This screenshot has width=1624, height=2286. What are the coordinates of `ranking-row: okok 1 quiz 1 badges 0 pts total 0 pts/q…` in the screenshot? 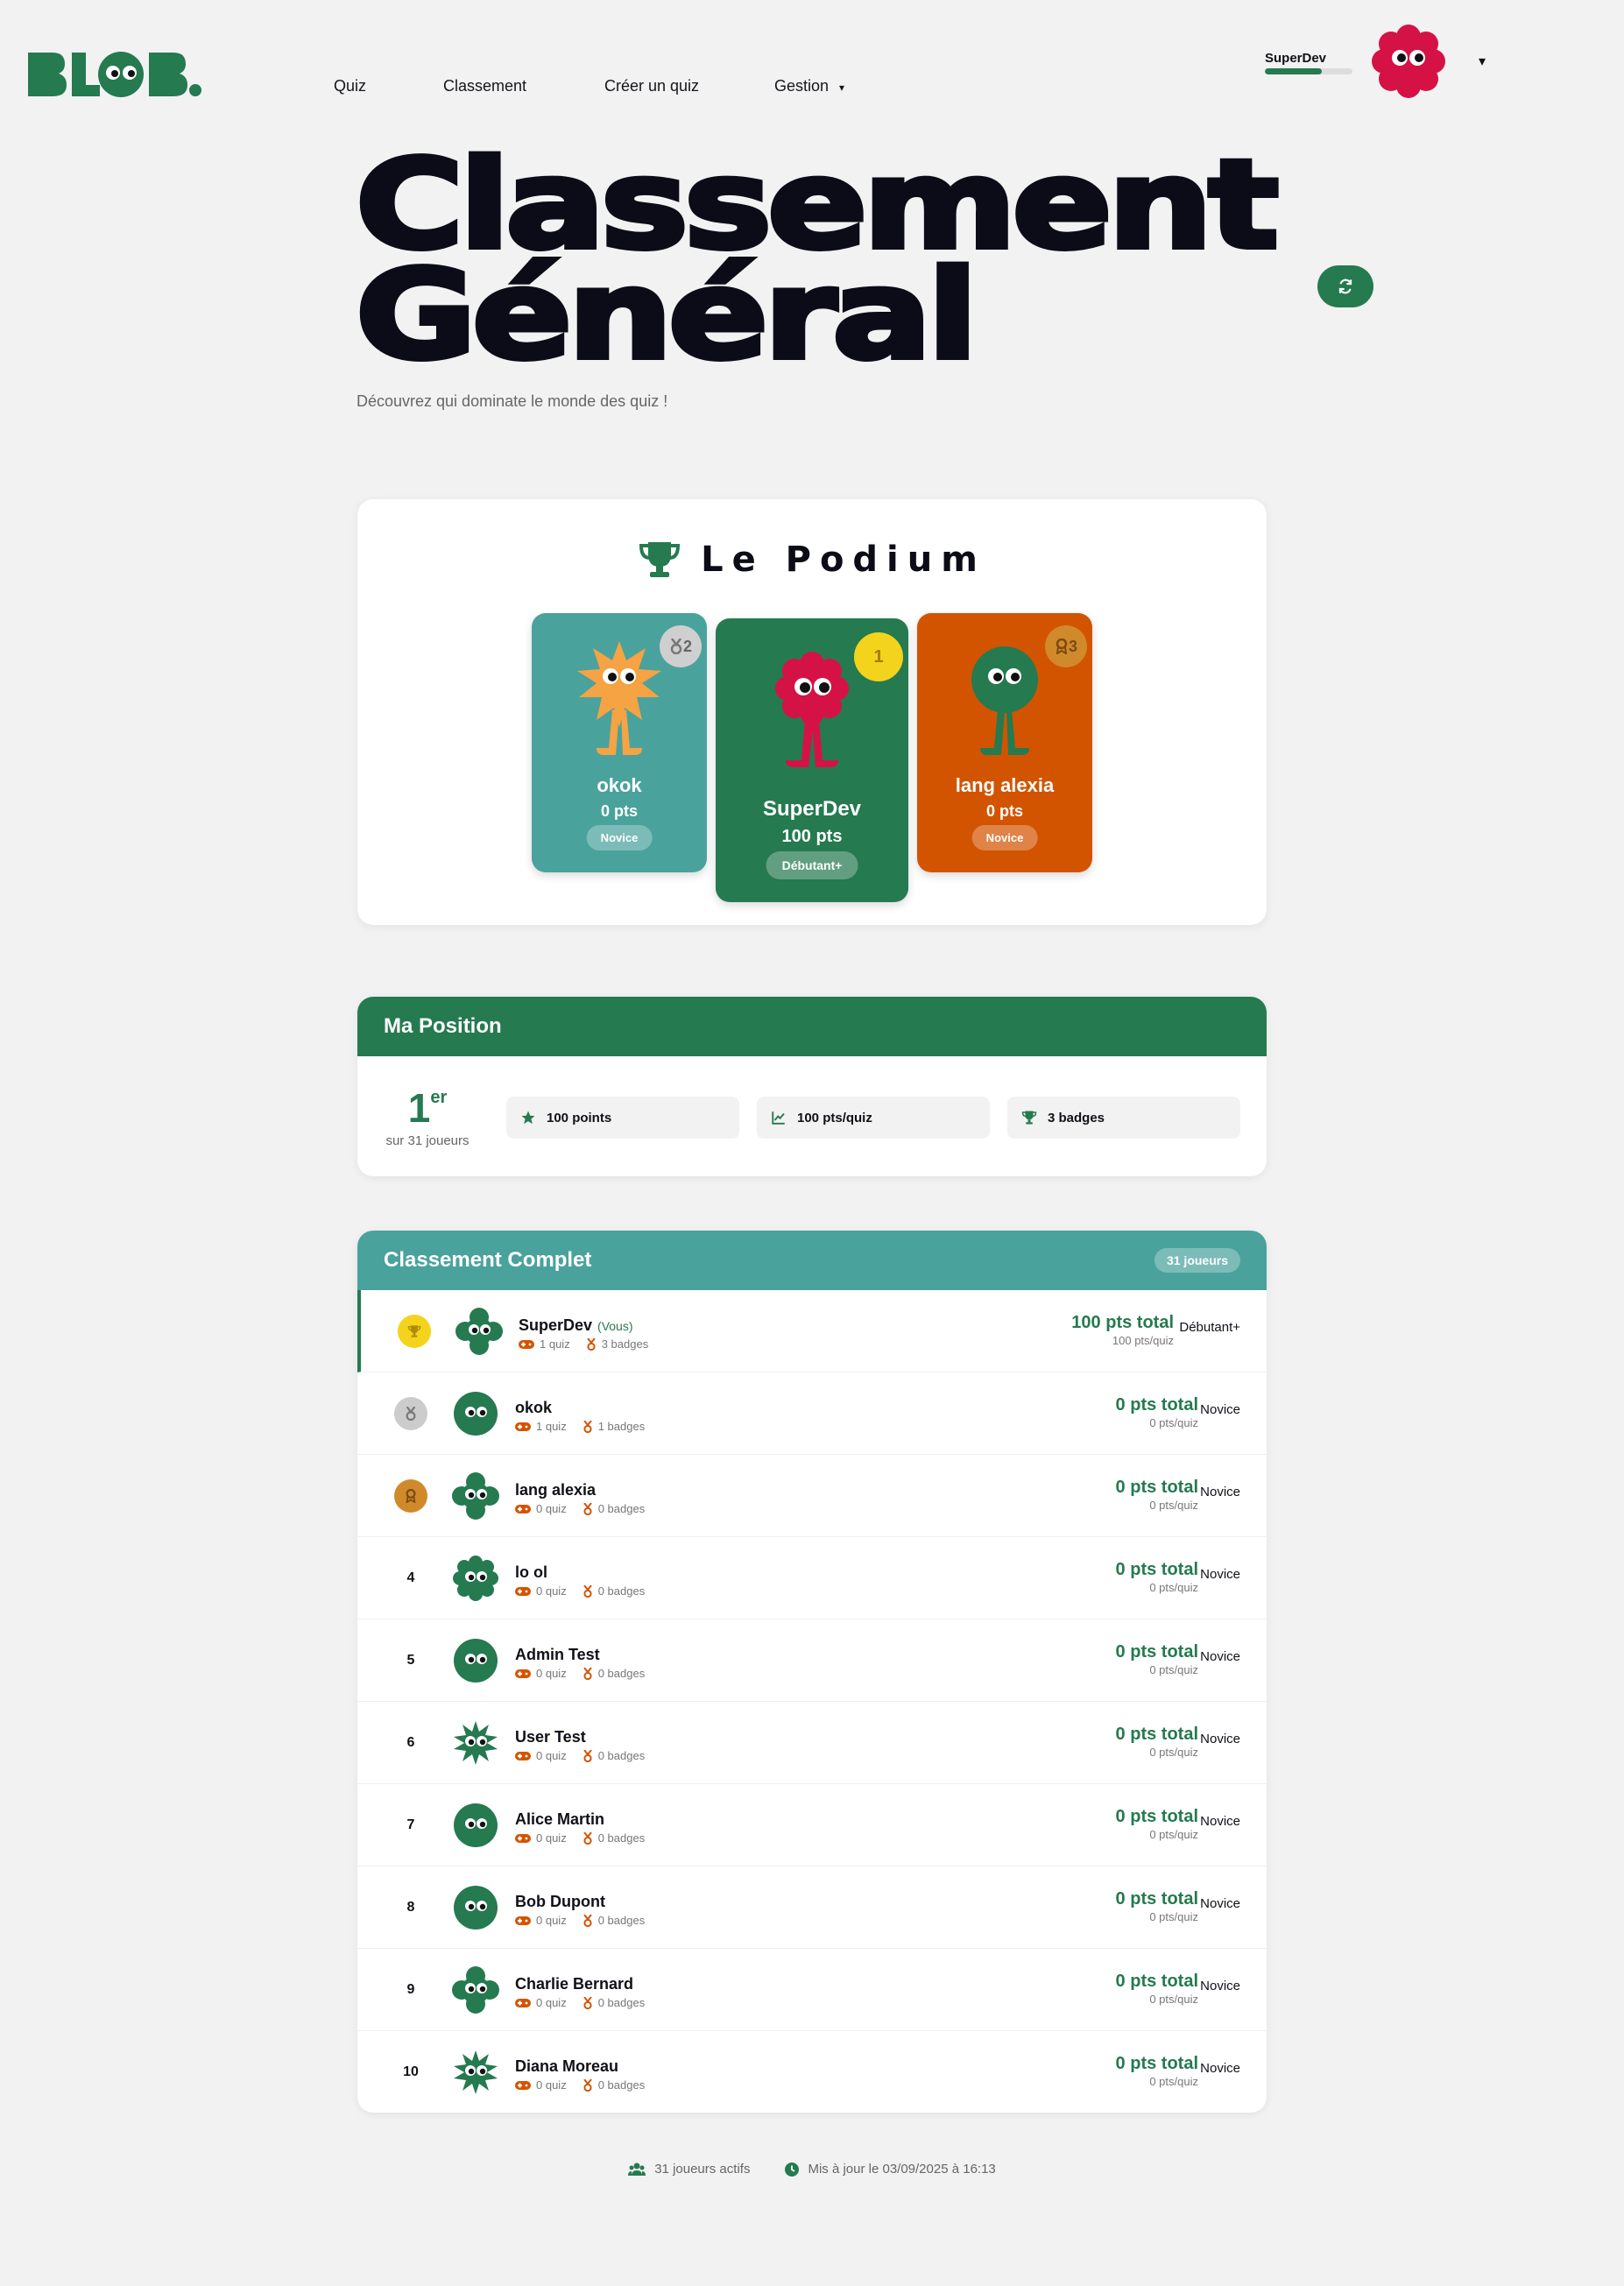 It's located at (812, 1413).